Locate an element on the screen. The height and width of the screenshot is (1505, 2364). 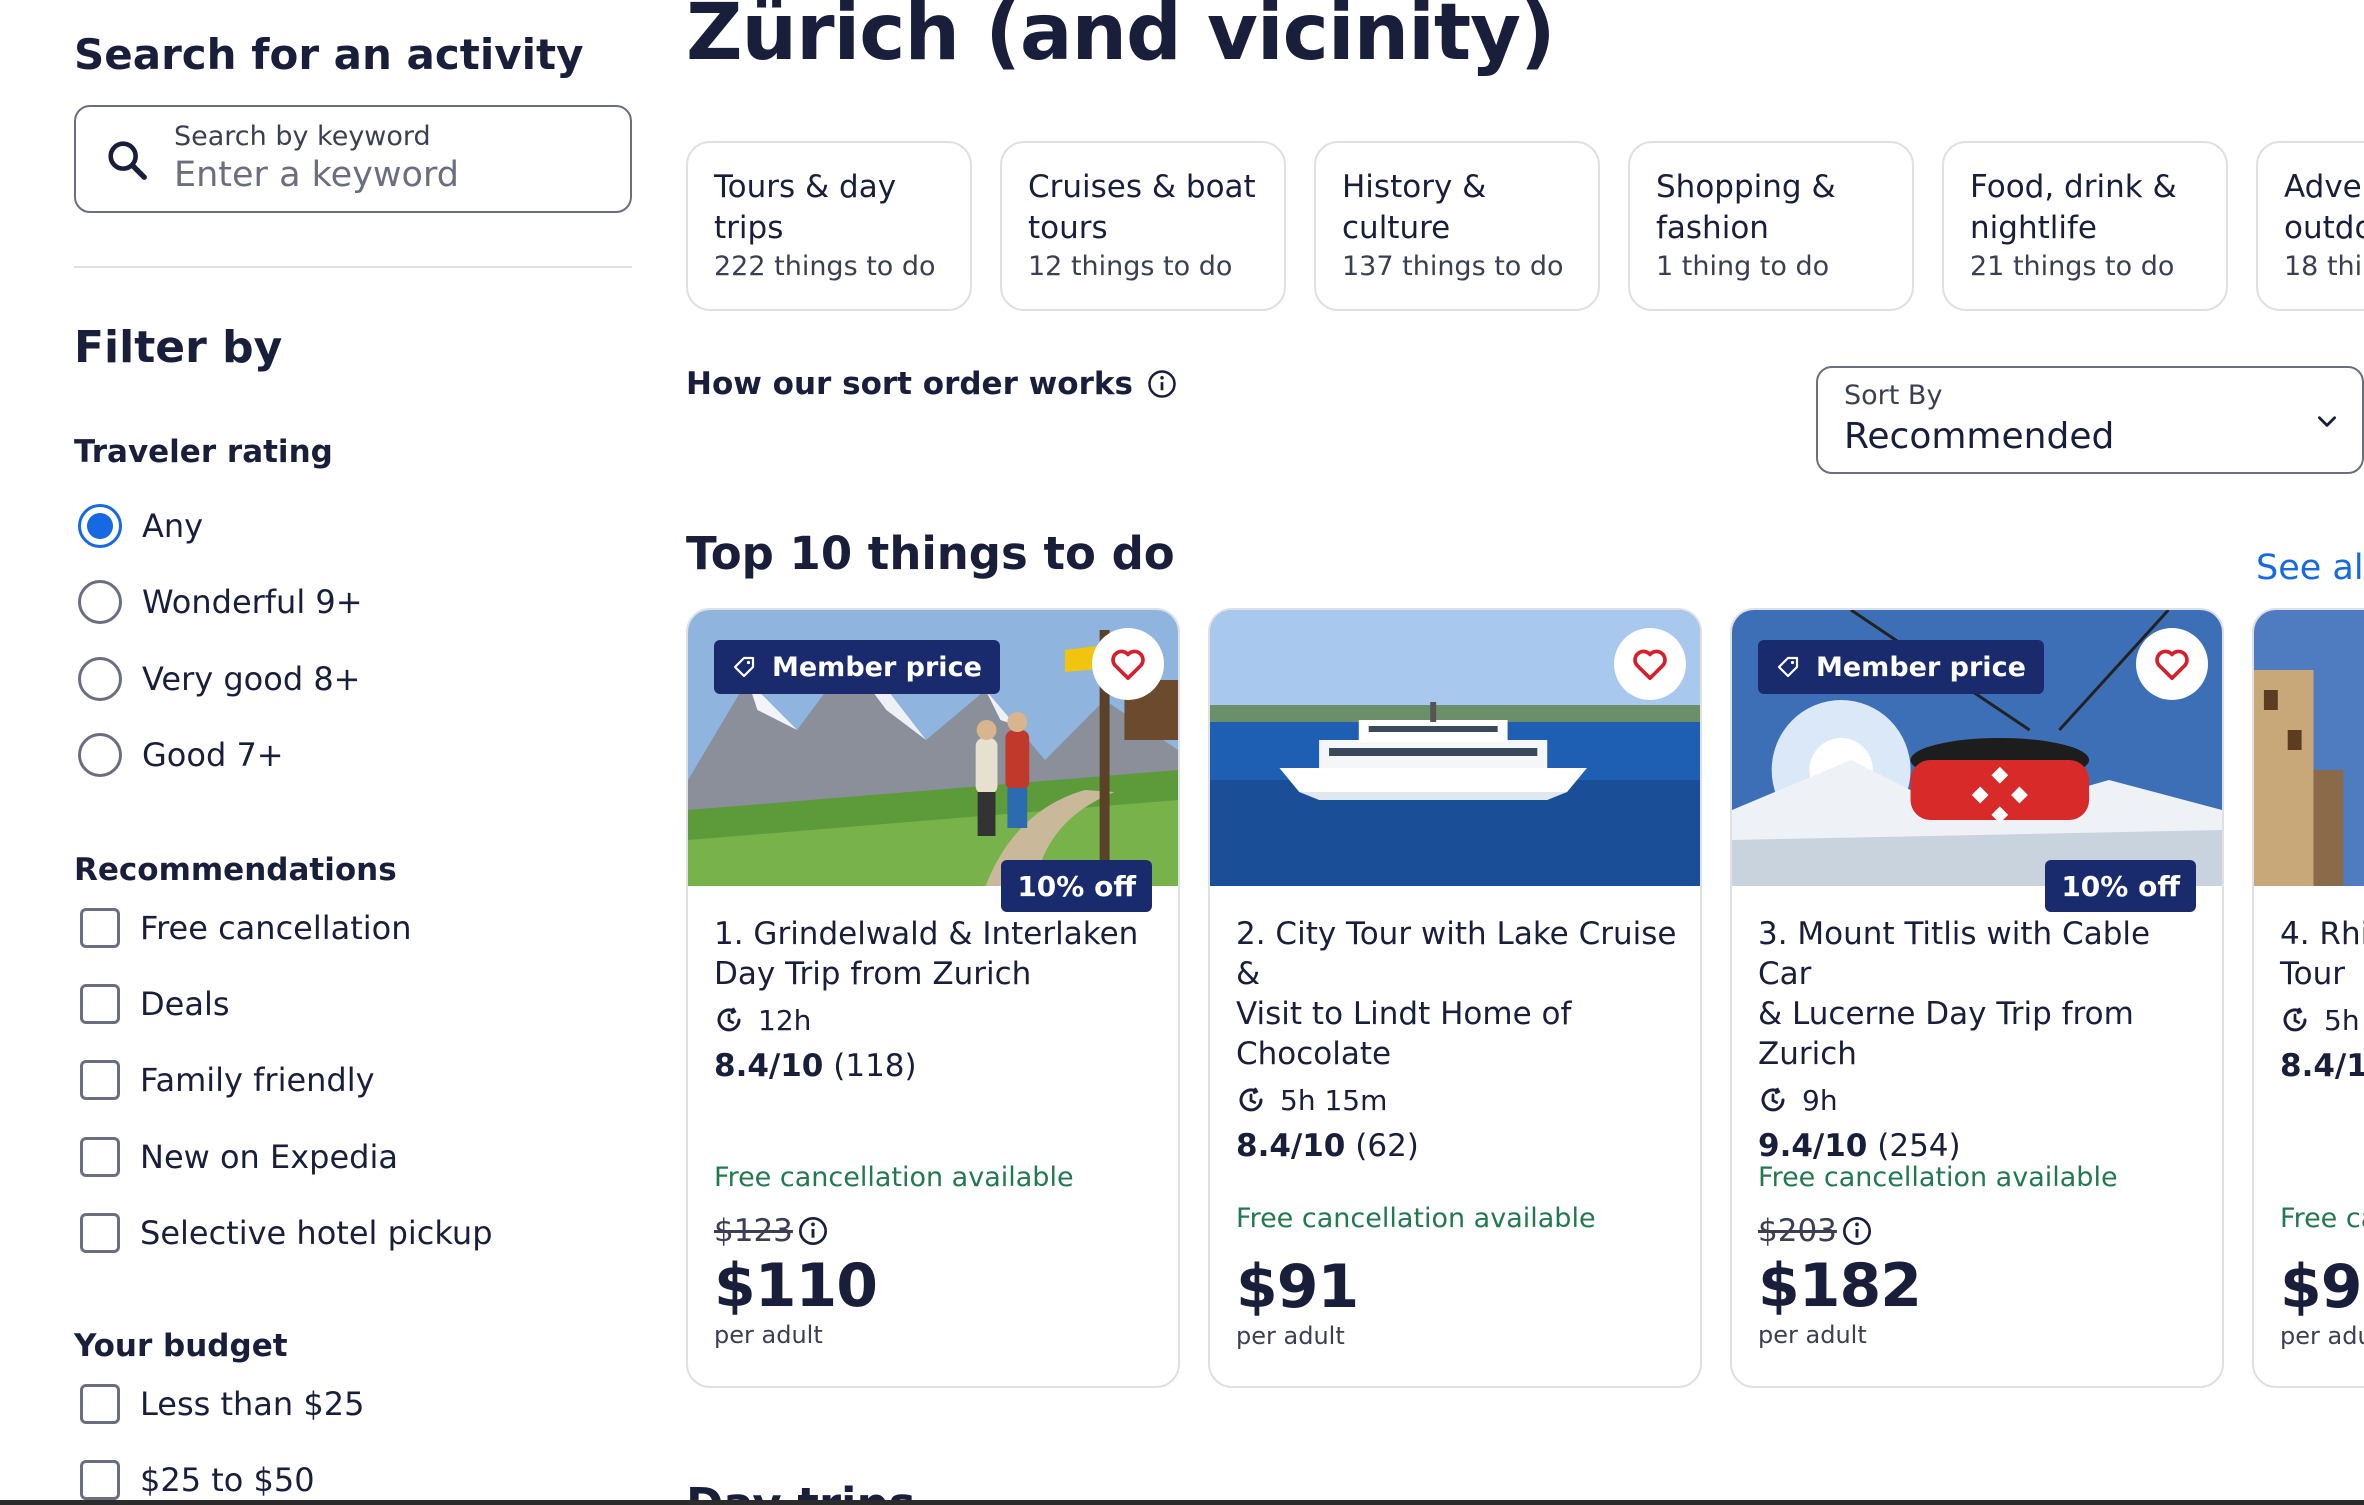
budget-25-to-50: $25 to $50 is located at coordinates (196, 1480).